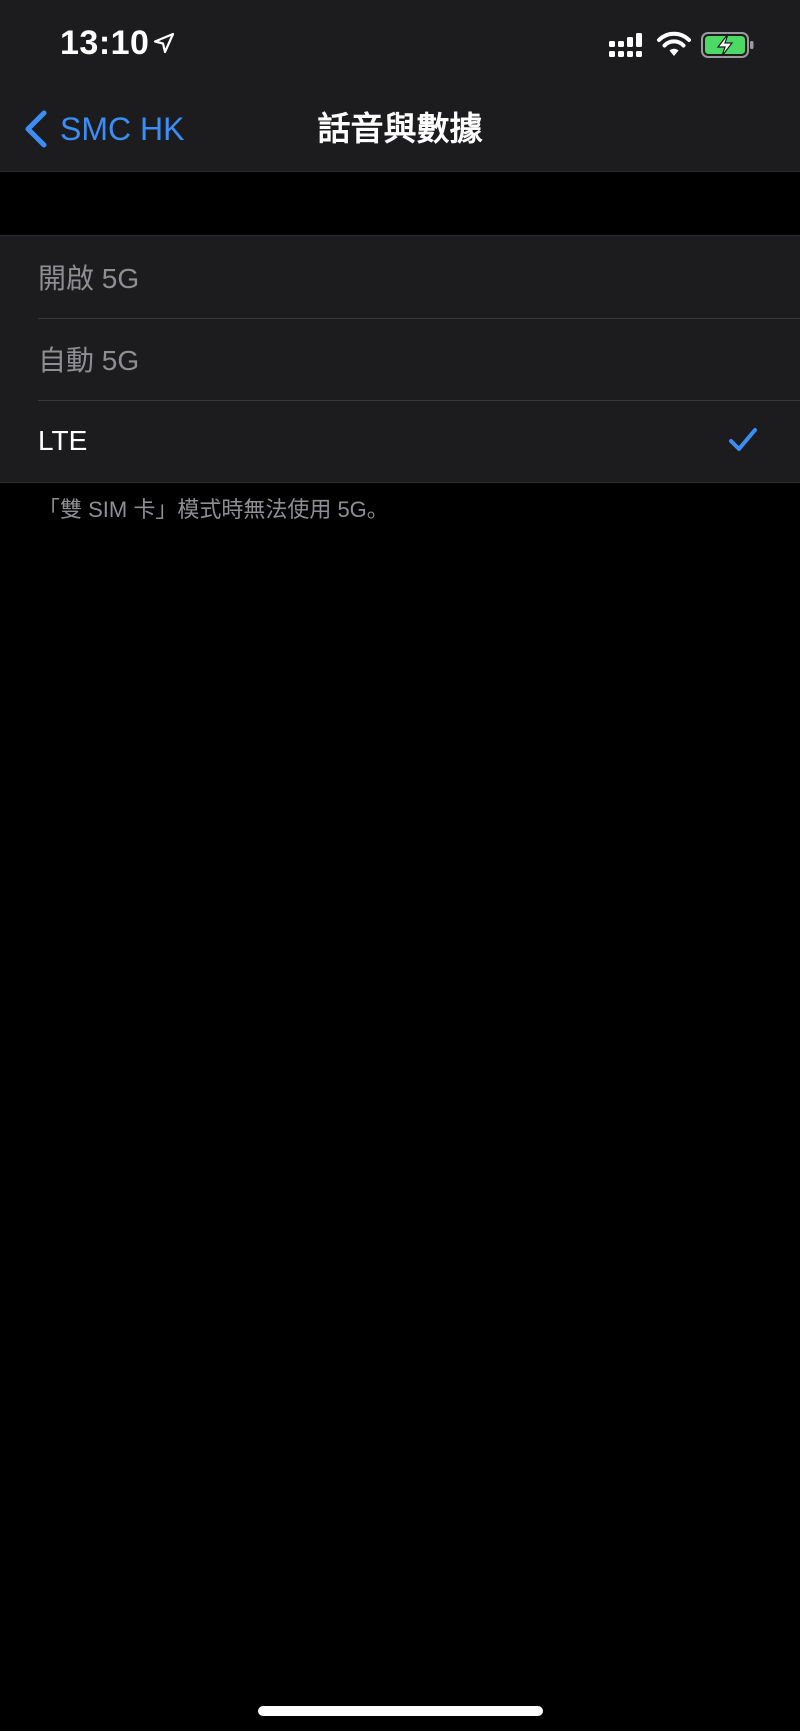 This screenshot has width=800, height=1731. Describe the element at coordinates (727, 45) in the screenshot. I see `battery-charging-icon` at that location.